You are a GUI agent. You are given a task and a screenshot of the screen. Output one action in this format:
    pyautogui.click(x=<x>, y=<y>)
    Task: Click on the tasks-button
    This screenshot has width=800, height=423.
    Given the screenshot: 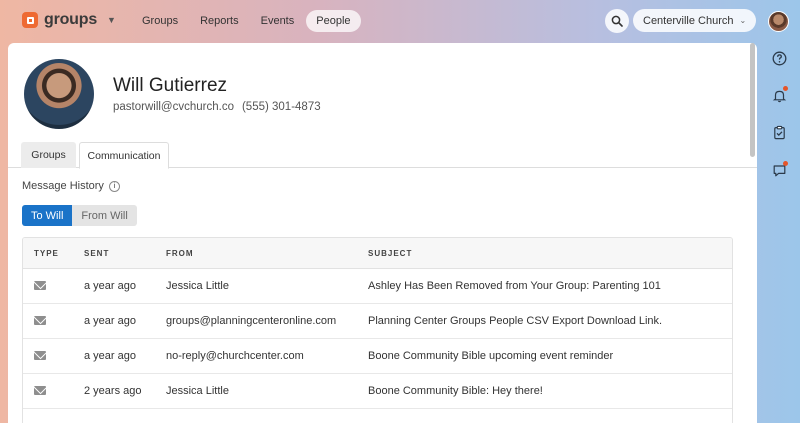 What is the action you would take?
    pyautogui.click(x=779, y=132)
    